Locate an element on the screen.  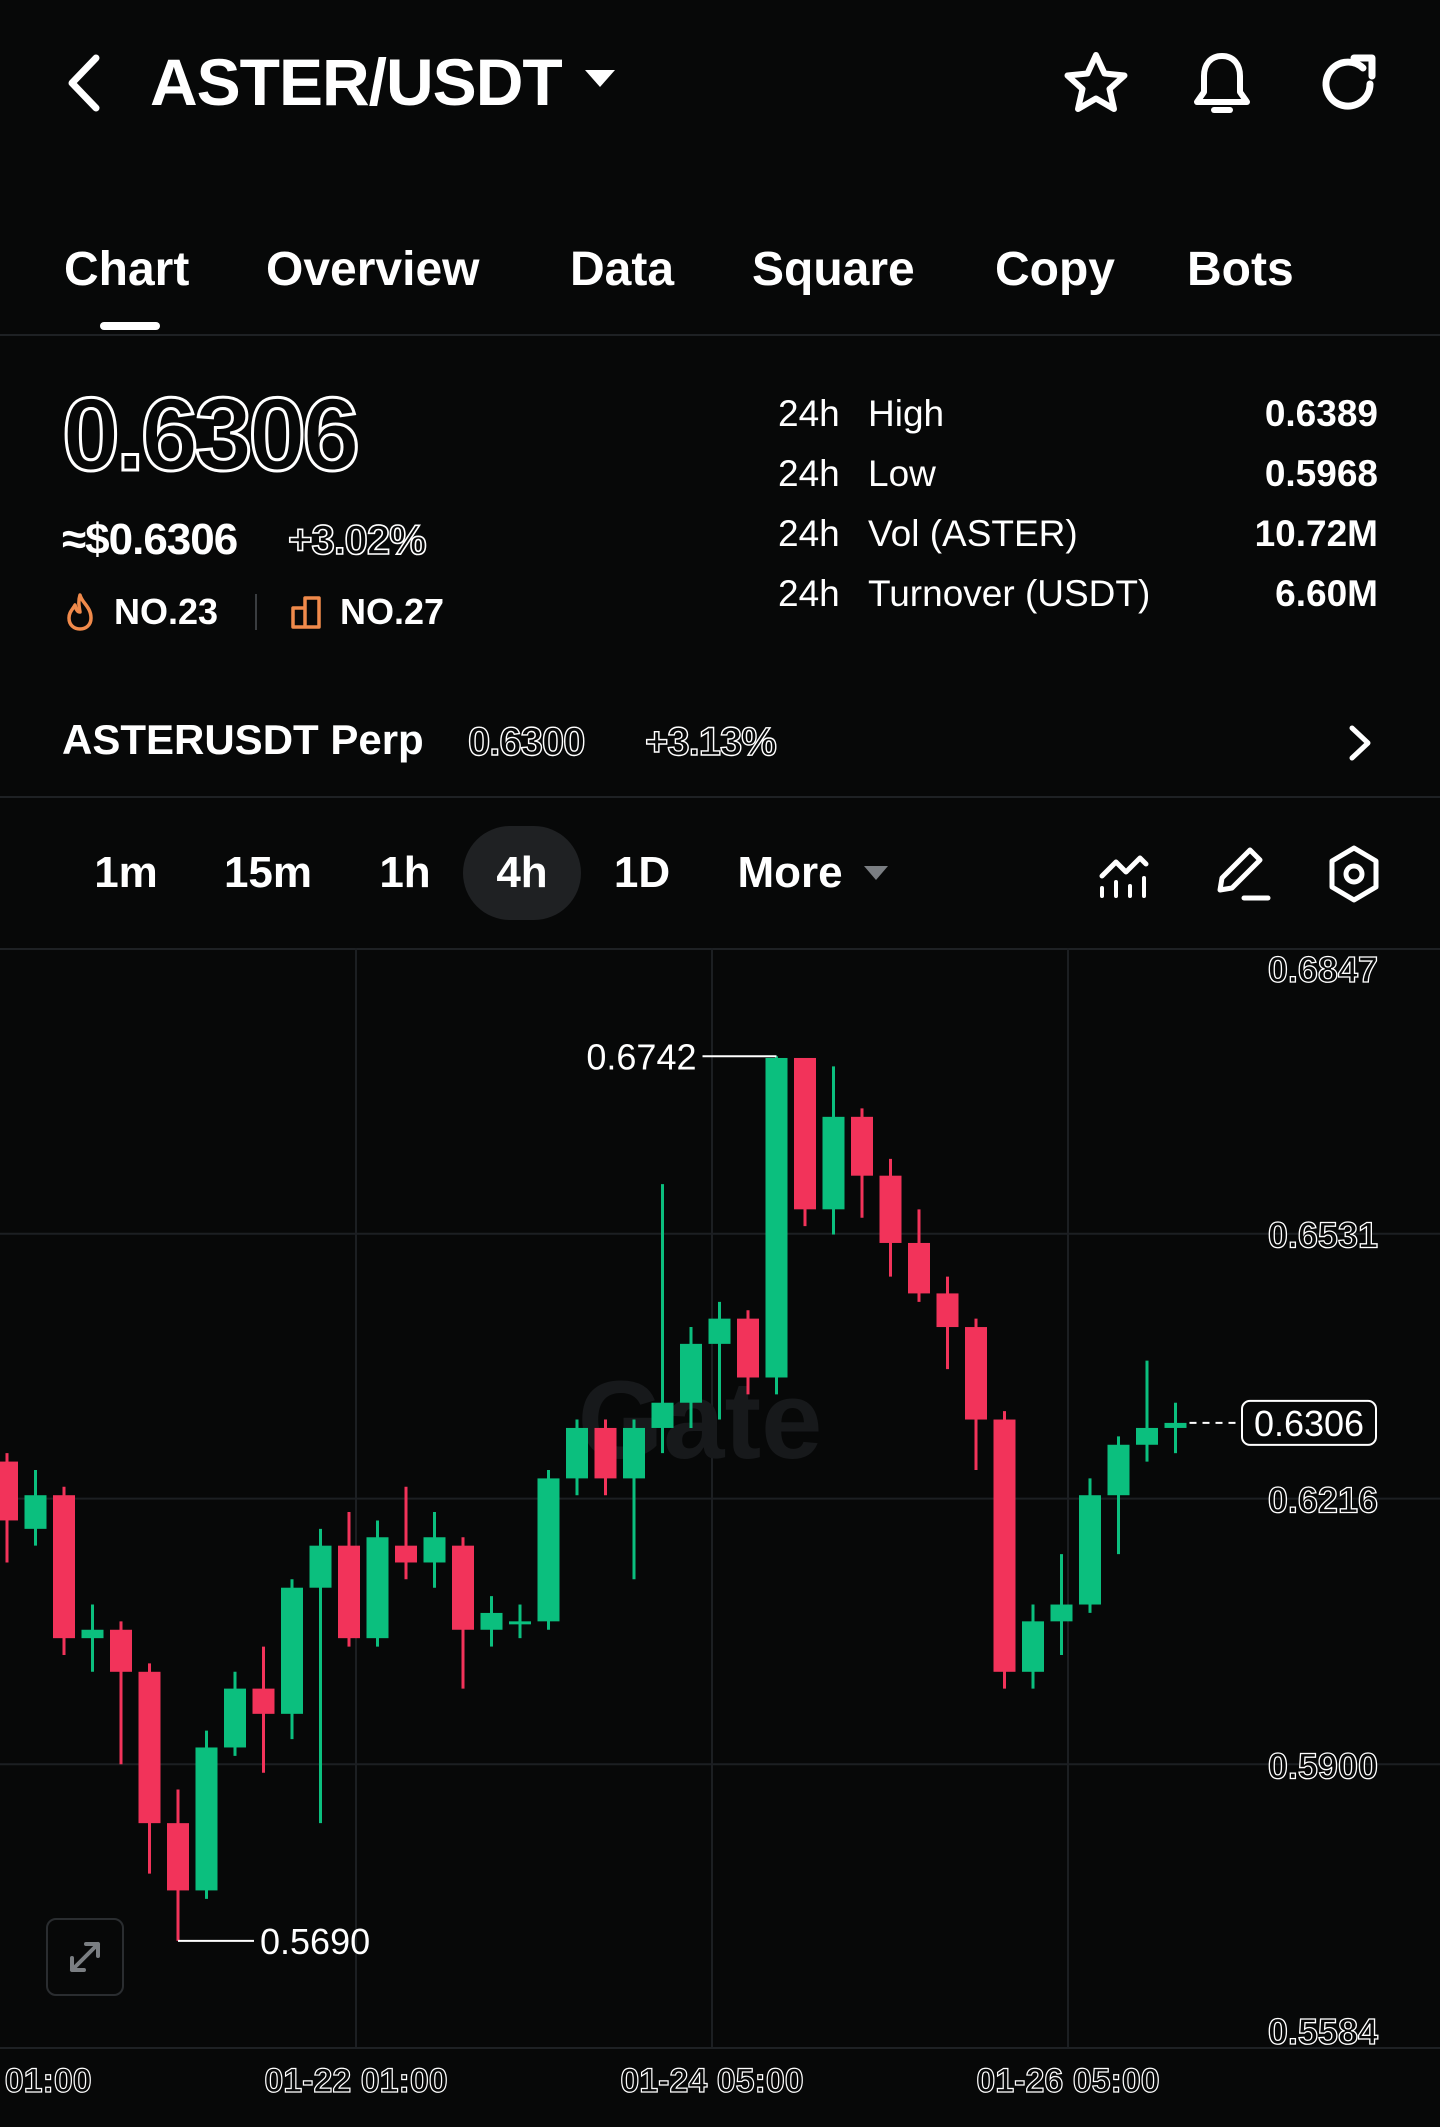
perp-name: ASTERUSDT Perp is located at coordinates (243, 739).